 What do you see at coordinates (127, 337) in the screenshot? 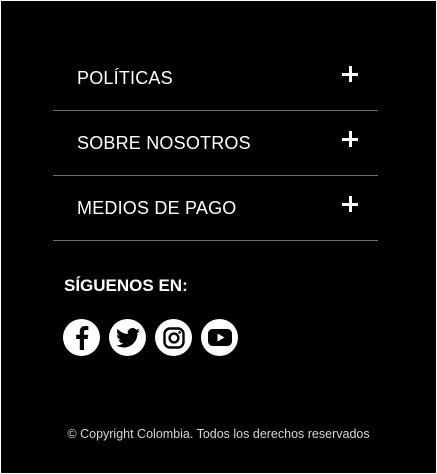
I see `twitter-icon` at bounding box center [127, 337].